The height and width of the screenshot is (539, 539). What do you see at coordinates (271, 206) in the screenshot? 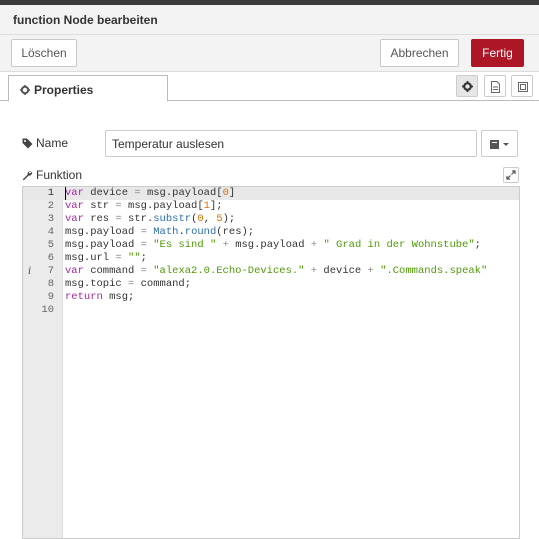
I see `code-line: 2 var str = msg.payload[1];` at bounding box center [271, 206].